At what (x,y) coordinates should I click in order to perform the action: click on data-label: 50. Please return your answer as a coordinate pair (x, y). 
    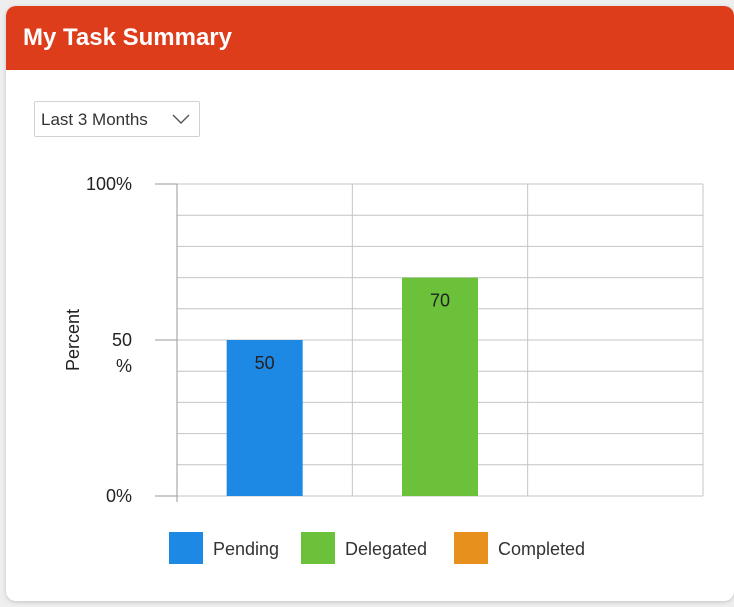
    Looking at the image, I should click on (265, 363).